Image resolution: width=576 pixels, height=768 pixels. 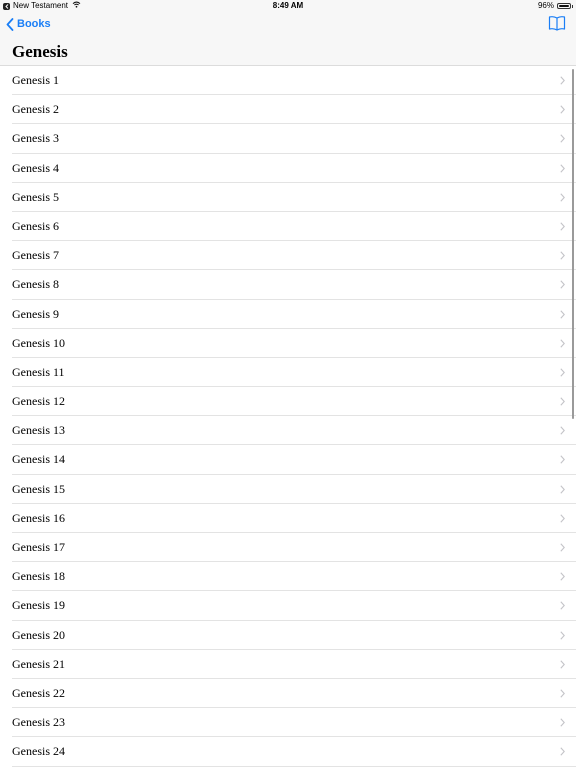 What do you see at coordinates (288, 39) in the screenshot?
I see `navigation-bar: Books Genesis` at bounding box center [288, 39].